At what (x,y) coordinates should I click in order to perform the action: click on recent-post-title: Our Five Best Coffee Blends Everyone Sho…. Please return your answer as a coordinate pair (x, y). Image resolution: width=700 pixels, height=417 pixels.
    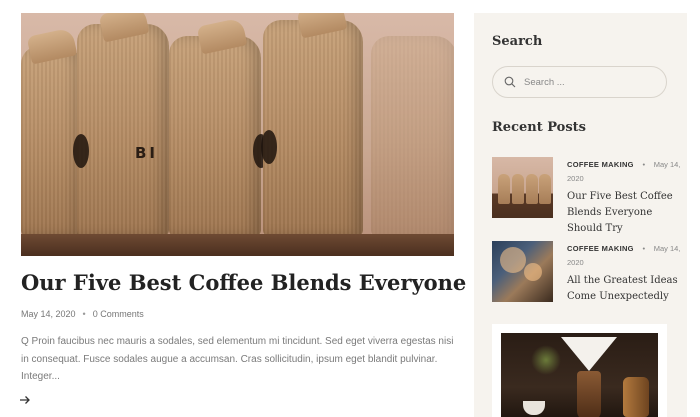
    Looking at the image, I should click on (624, 213).